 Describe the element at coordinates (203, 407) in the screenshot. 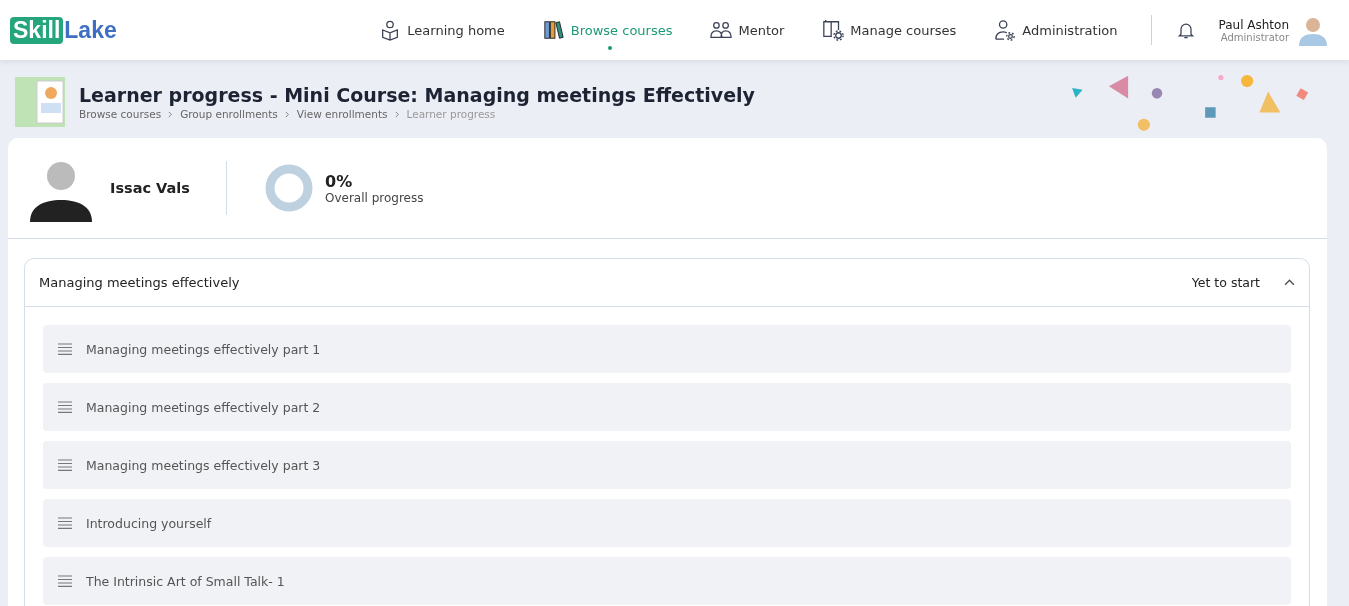

I see `lesson-title: Managing meetings effectively part 2` at that location.